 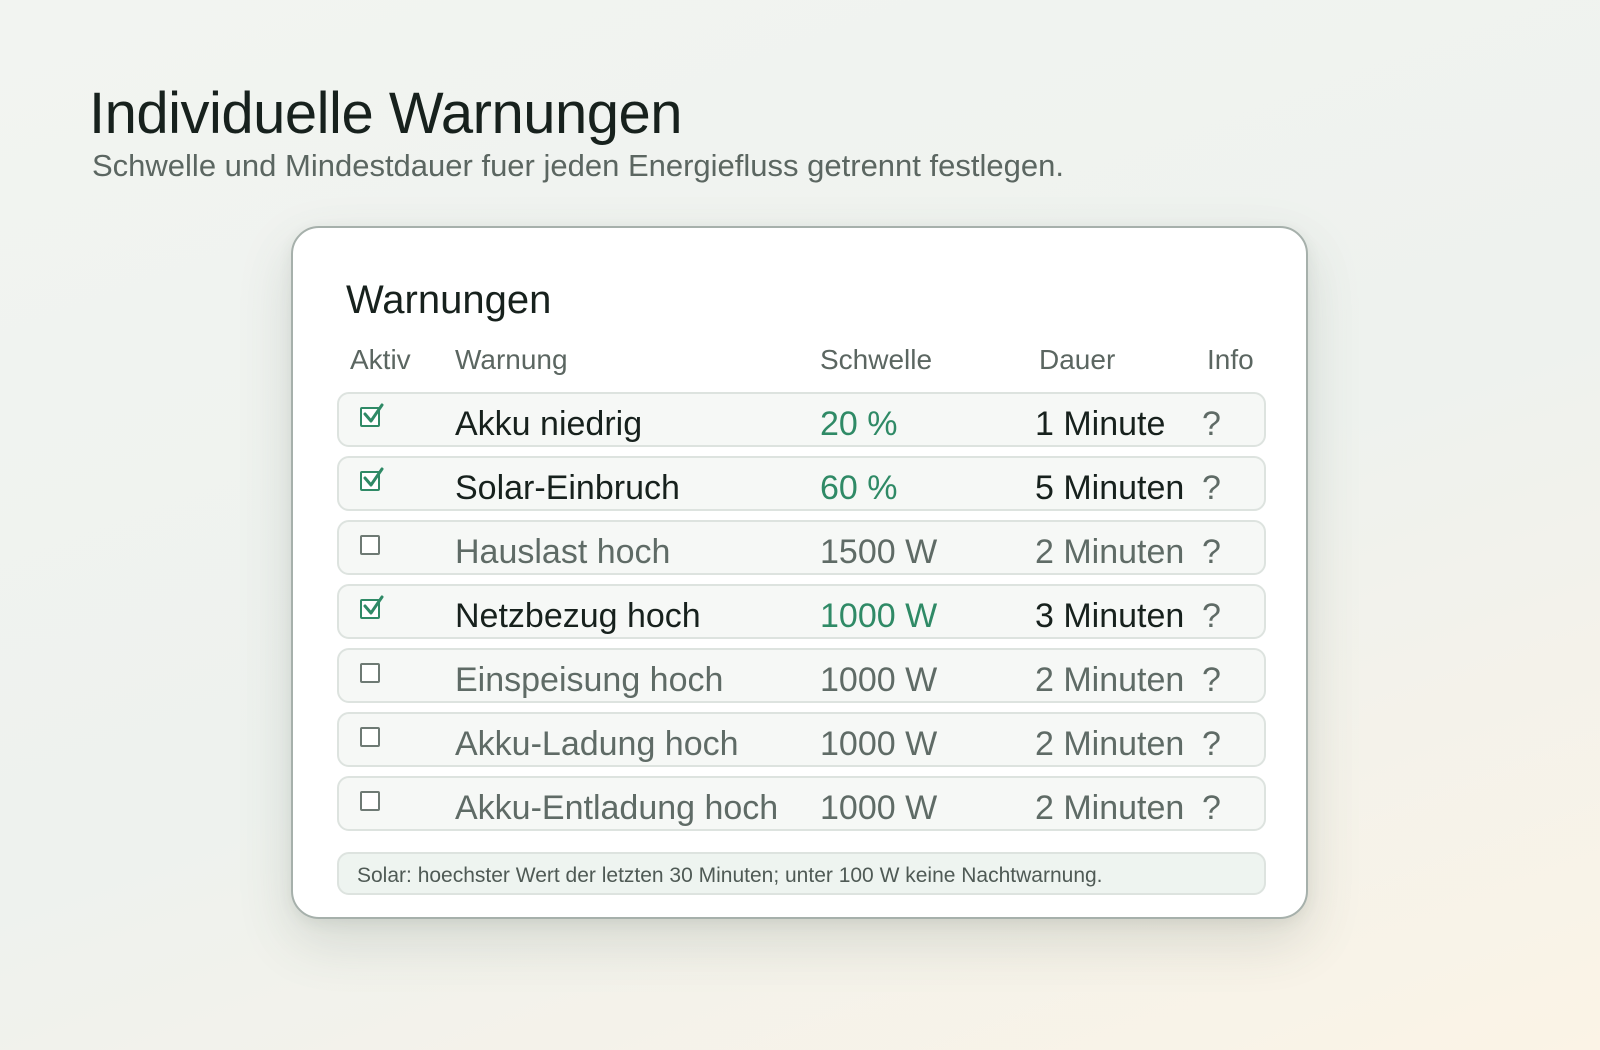 What do you see at coordinates (1077, 359) in the screenshot?
I see `column-header-dauer: Dauer` at bounding box center [1077, 359].